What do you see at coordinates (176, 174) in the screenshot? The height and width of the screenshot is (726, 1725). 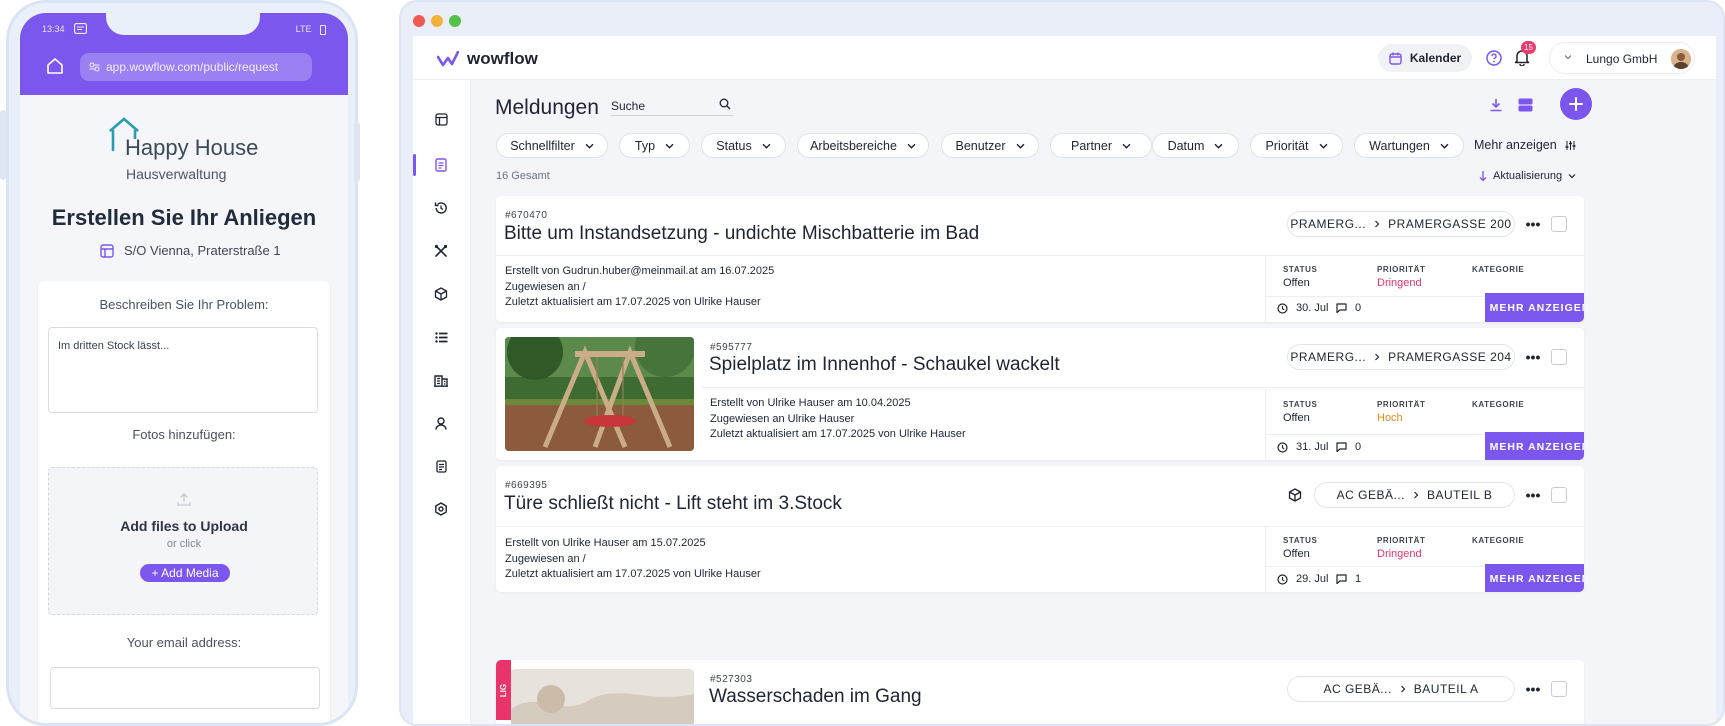 I see `brand-subtitle: Hausverwaltung` at bounding box center [176, 174].